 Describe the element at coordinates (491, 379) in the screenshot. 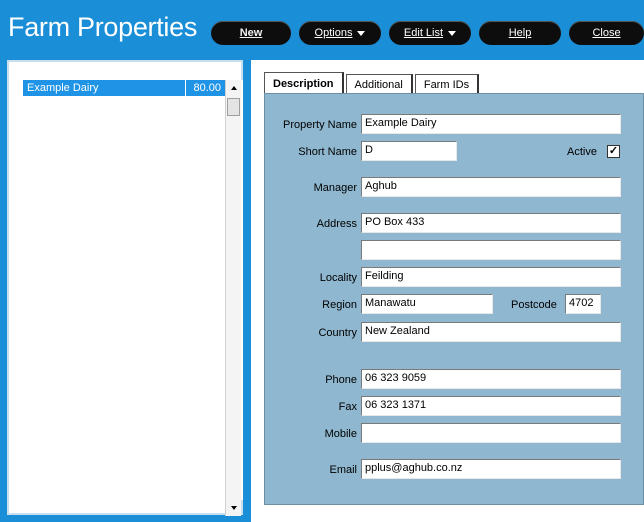

I see `phone-field: 06 323 9059` at that location.